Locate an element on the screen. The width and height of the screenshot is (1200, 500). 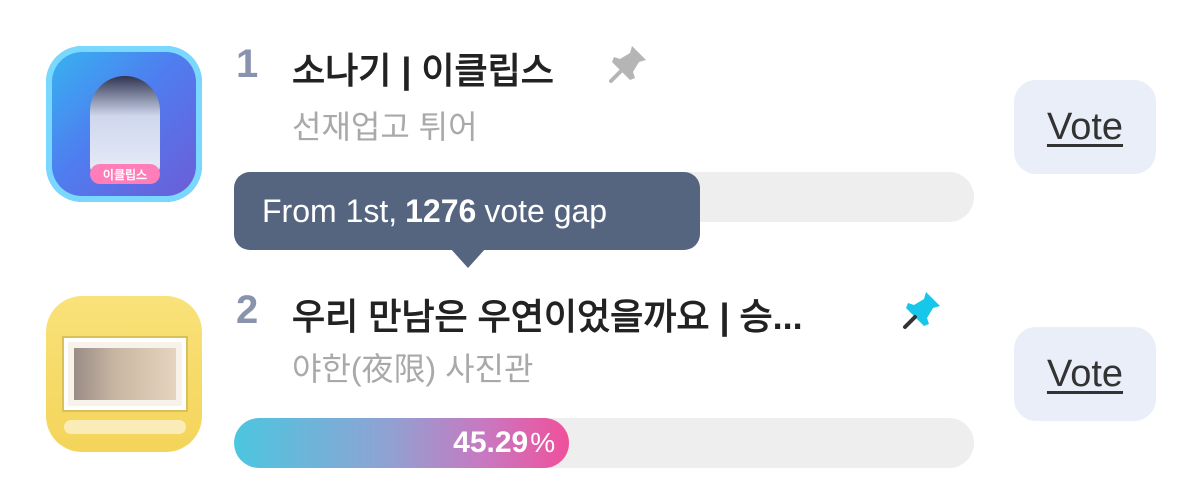
photo-frame is located at coordinates (125, 374).